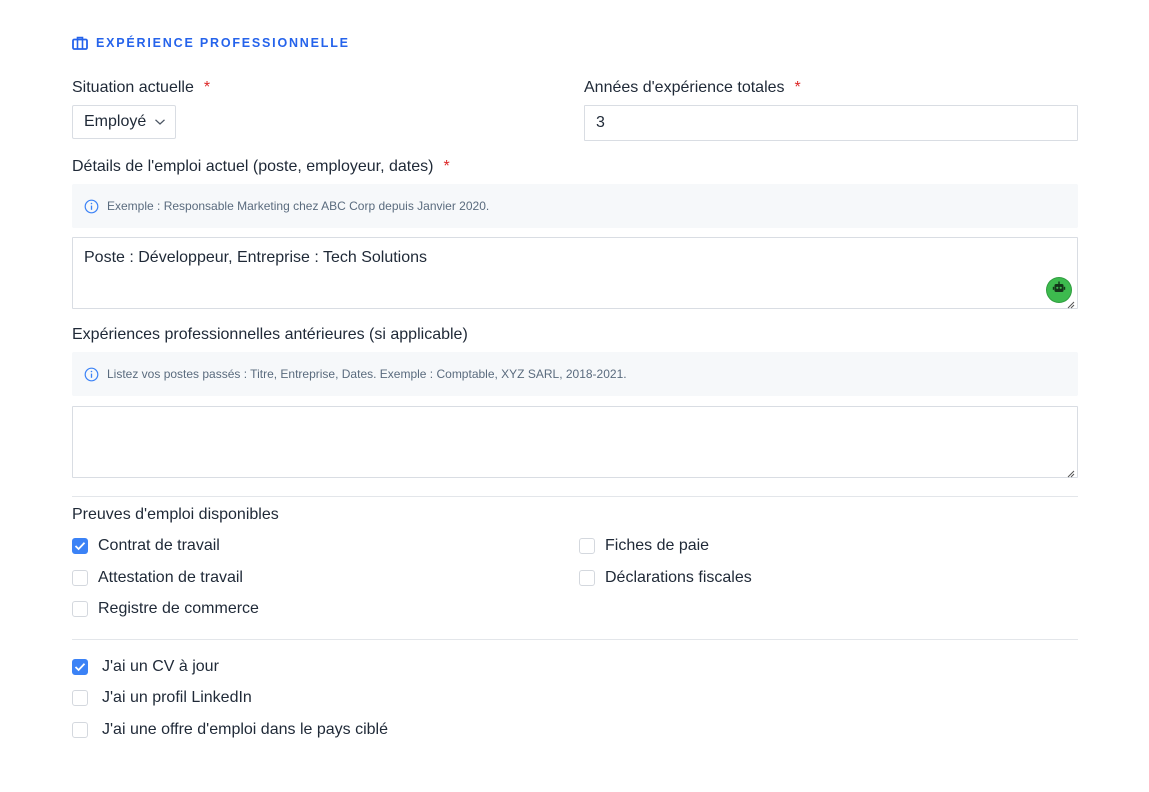 The width and height of the screenshot is (1149, 792). What do you see at coordinates (80, 43) in the screenshot?
I see `briefcase-icon` at bounding box center [80, 43].